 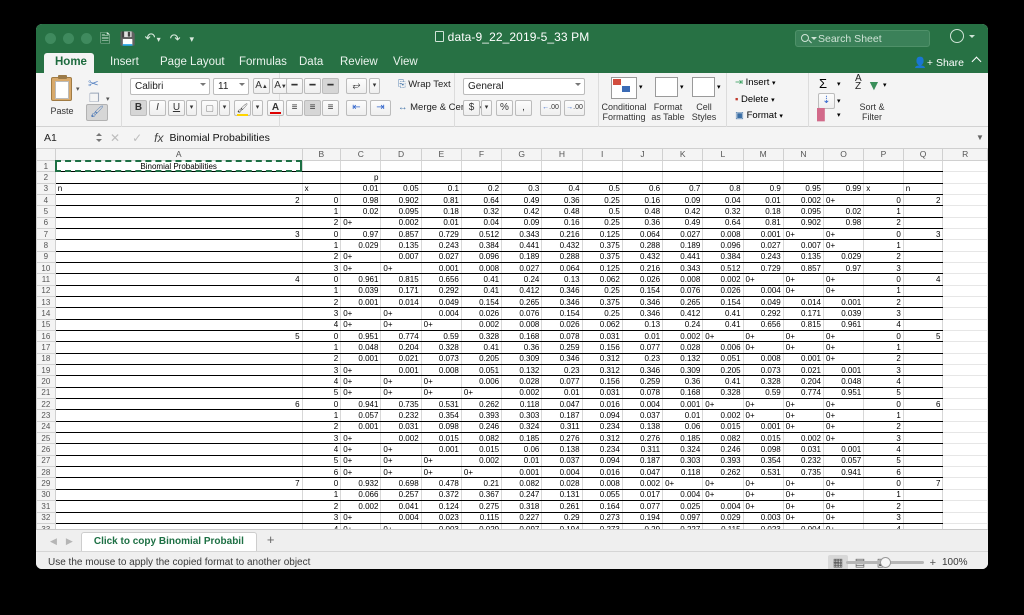 What do you see at coordinates (923, 211) in the screenshot?
I see `cell-Q5` at bounding box center [923, 211].